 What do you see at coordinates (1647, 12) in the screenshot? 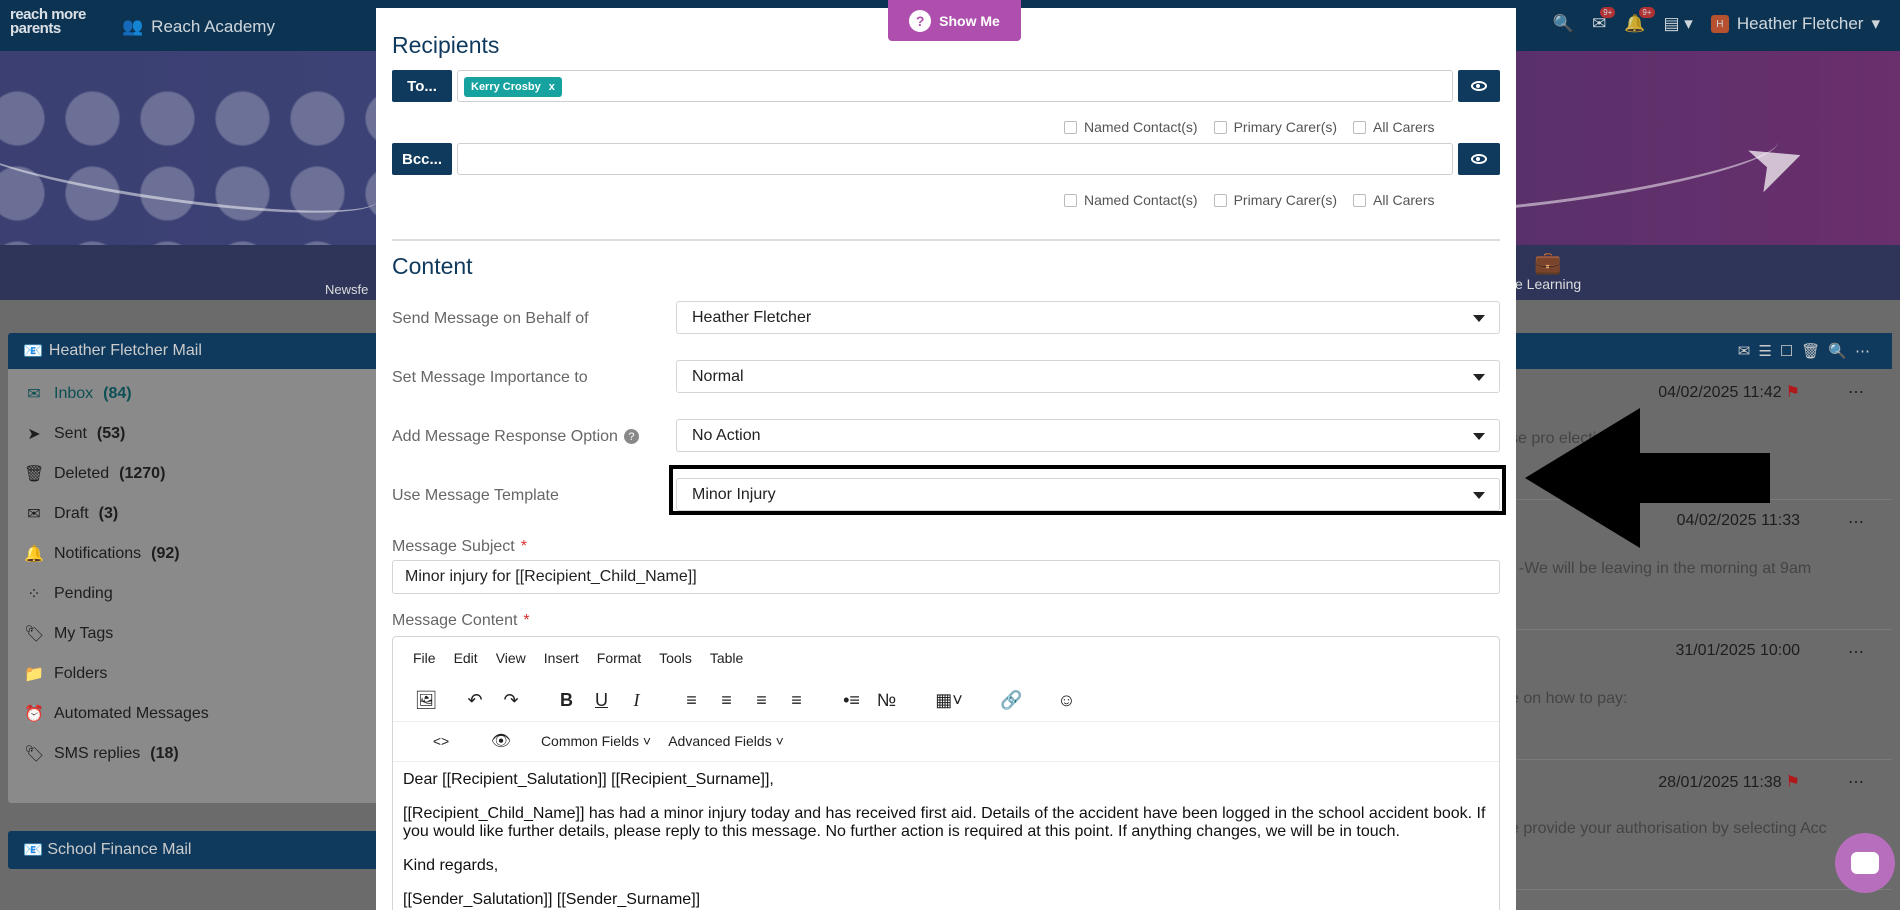
I see `bell-badge: 9+` at bounding box center [1647, 12].